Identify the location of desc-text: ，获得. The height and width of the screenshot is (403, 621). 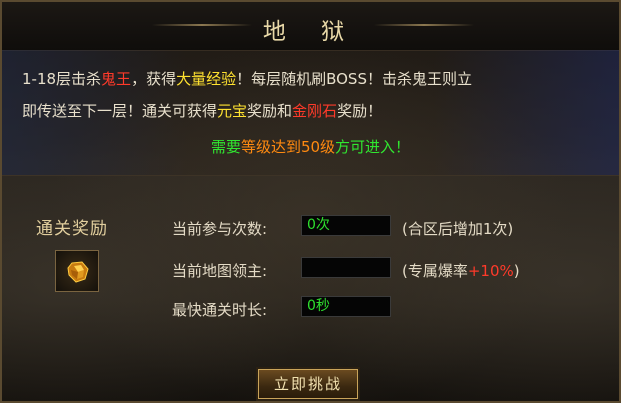
(154, 79).